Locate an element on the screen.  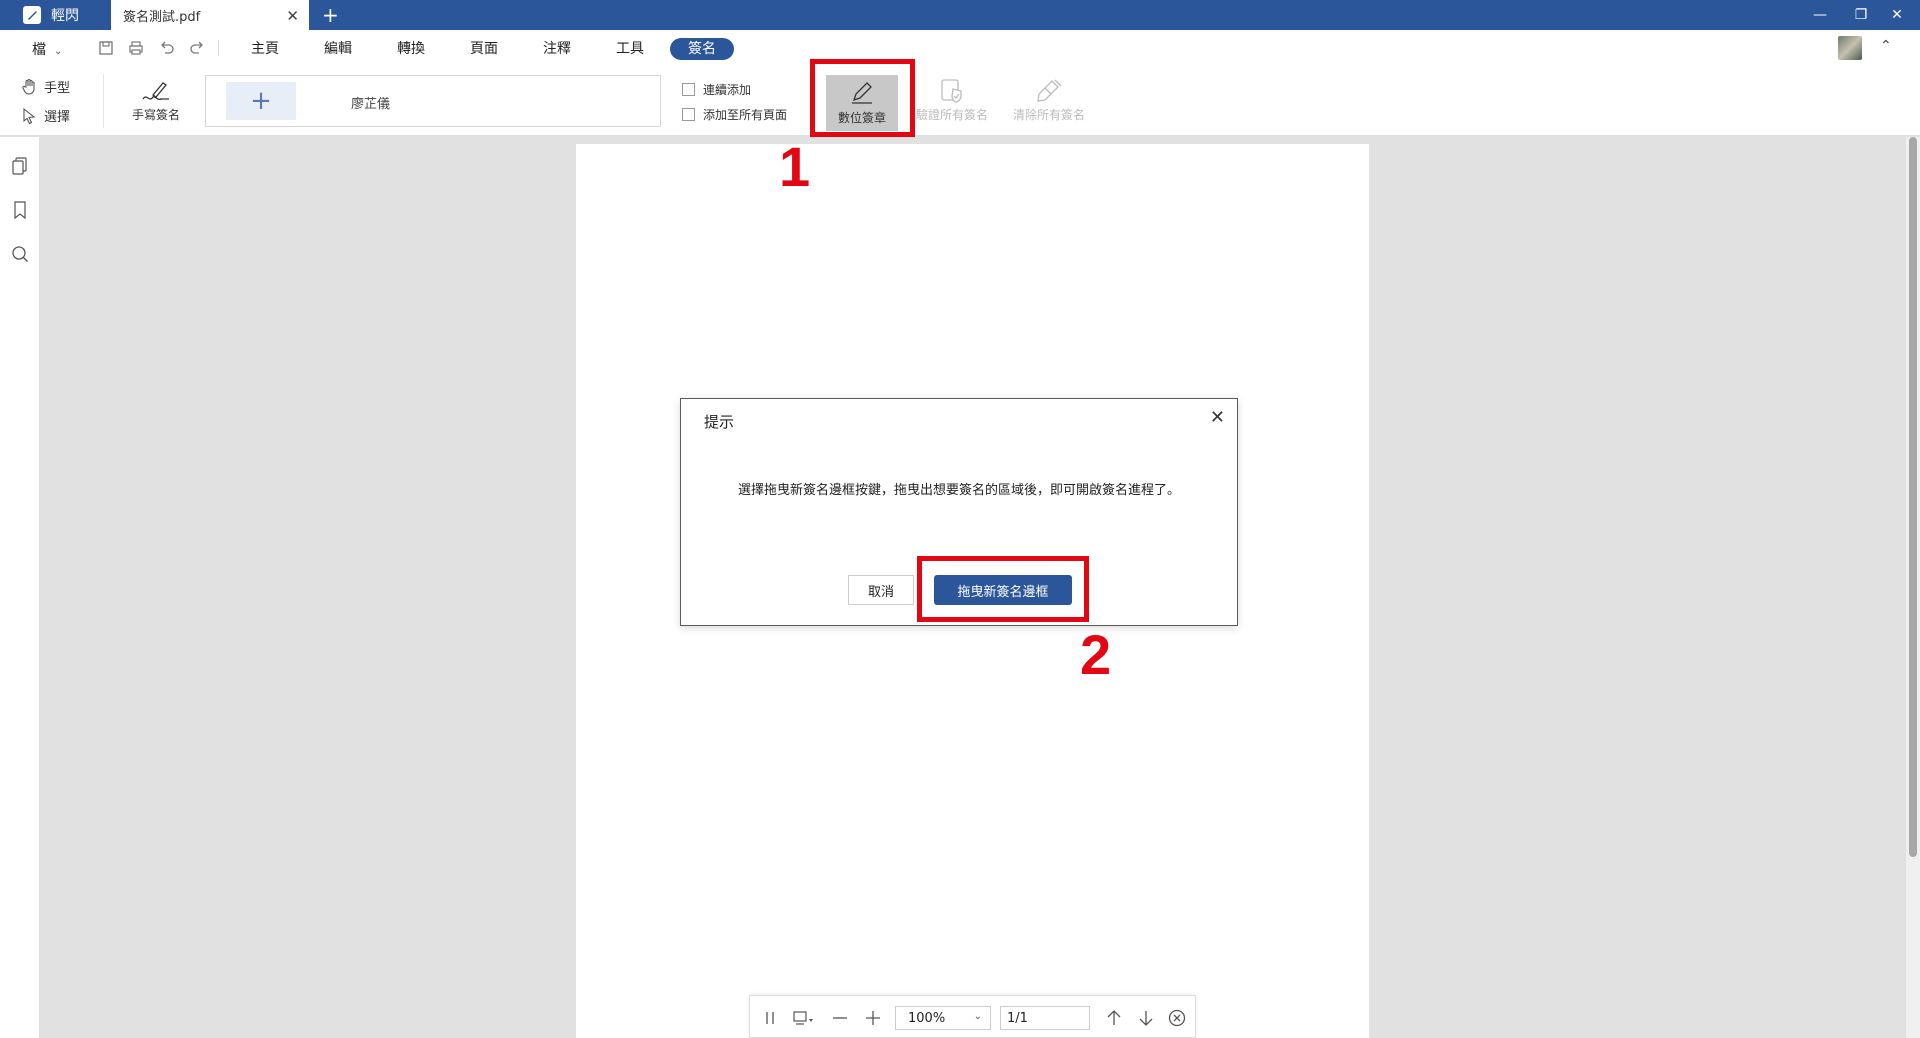
close-window-button: ✕ is located at coordinates (1897, 15).